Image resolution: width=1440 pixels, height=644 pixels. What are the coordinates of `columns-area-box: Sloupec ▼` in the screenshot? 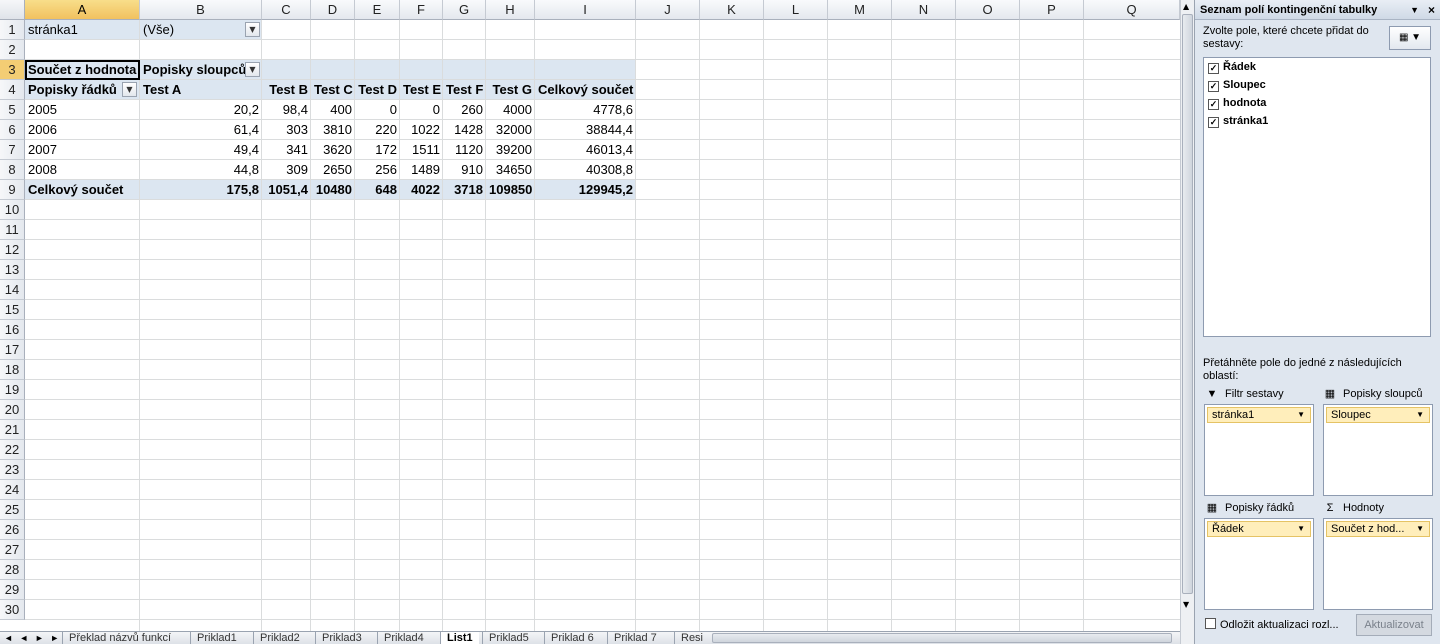 It's located at (1378, 450).